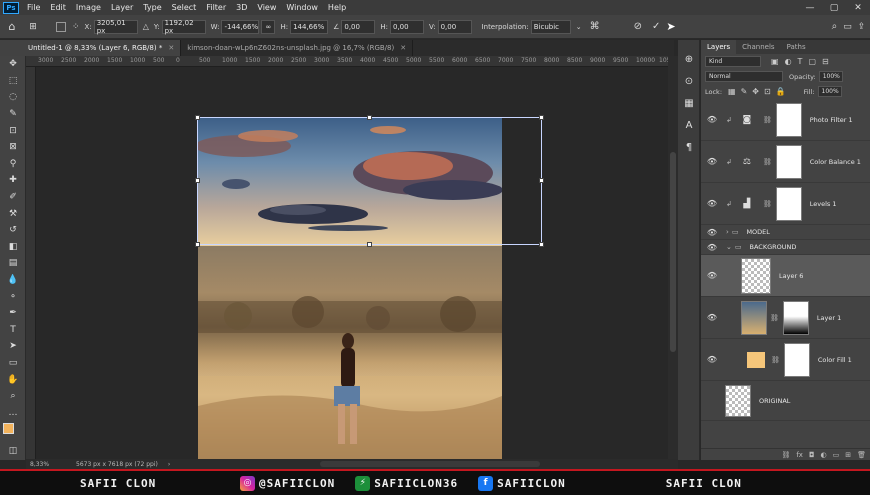 The image size is (870, 495). Describe the element at coordinates (13, 180) in the screenshot. I see `healing-tool-icon: ✚` at that location.